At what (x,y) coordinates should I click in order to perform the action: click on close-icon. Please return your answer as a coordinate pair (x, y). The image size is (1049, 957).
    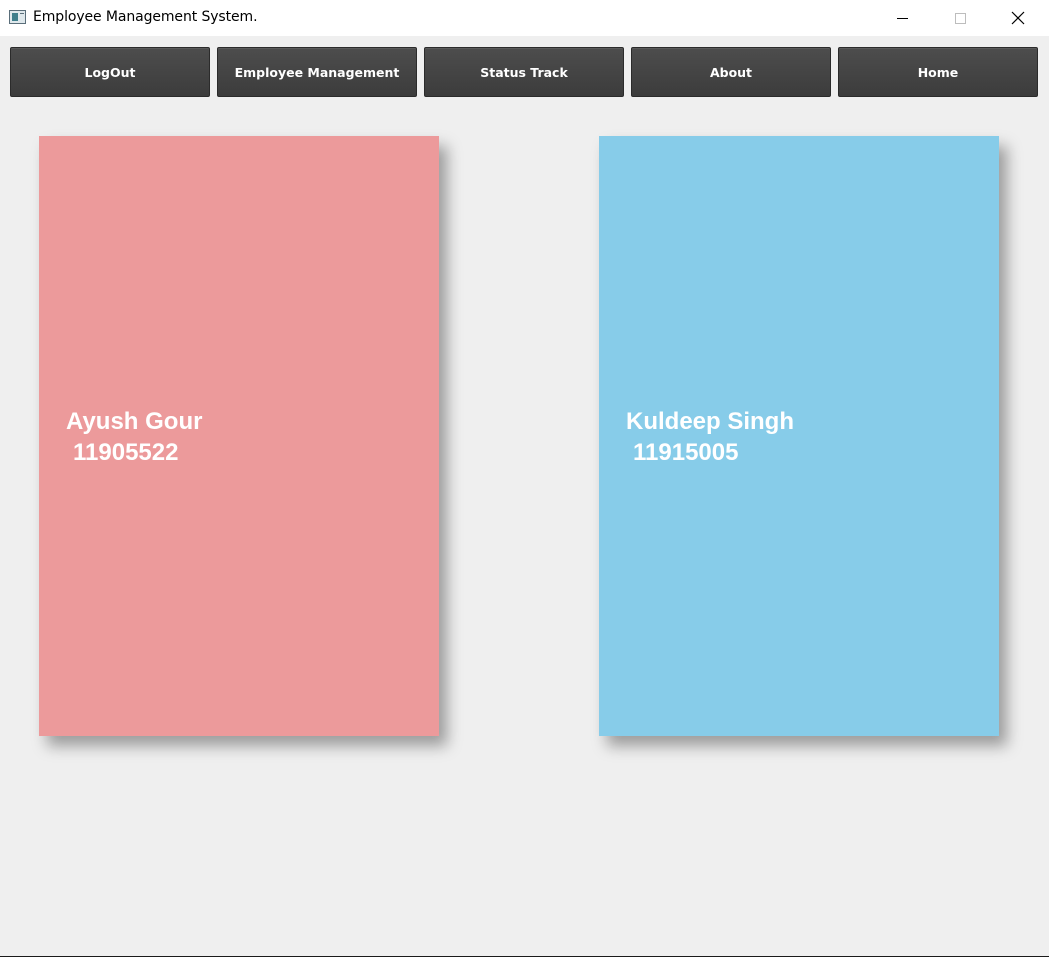
    Looking at the image, I should click on (1018, 18).